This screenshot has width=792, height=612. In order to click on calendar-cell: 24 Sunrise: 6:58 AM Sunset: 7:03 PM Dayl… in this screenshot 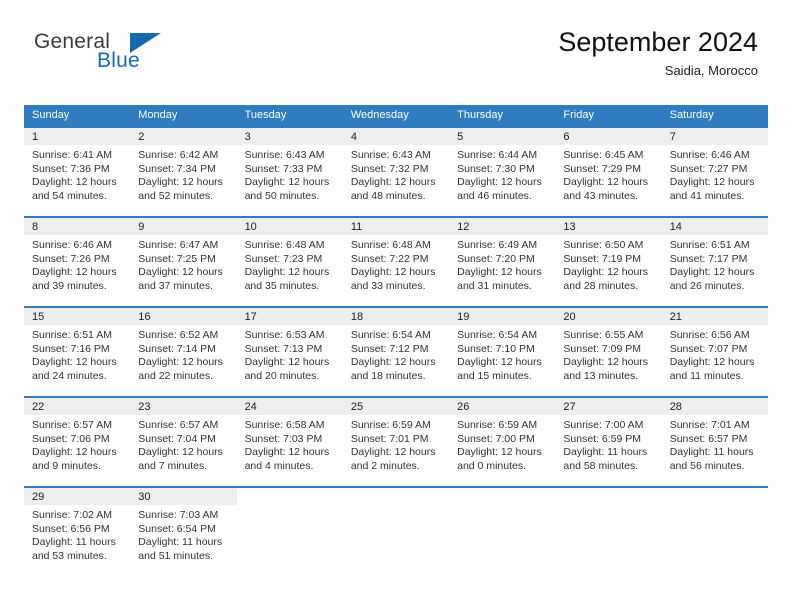, I will do `click(289, 441)`.